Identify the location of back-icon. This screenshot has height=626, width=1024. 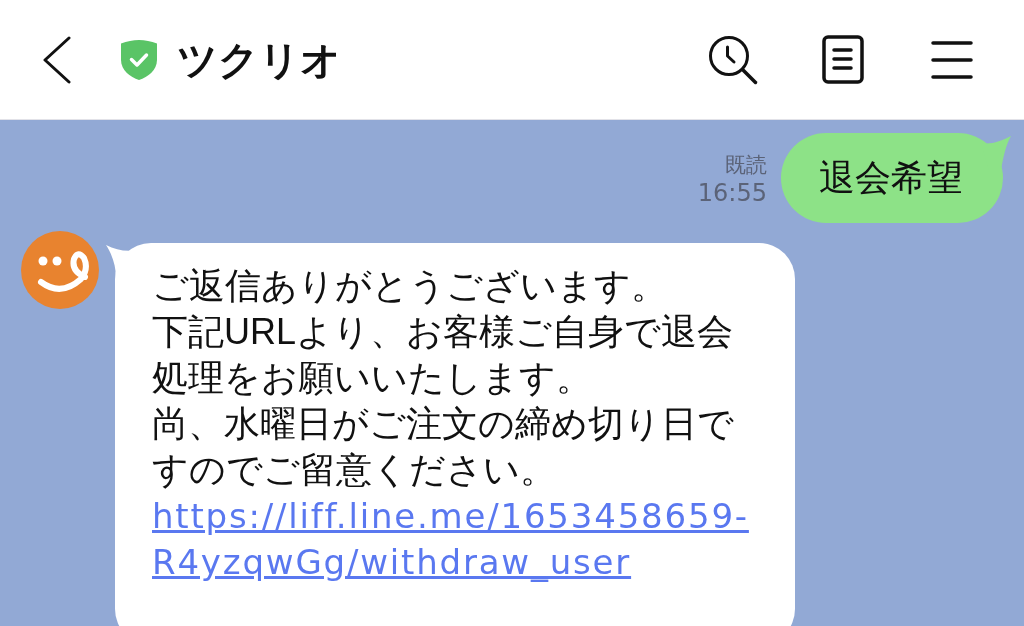
(57, 59).